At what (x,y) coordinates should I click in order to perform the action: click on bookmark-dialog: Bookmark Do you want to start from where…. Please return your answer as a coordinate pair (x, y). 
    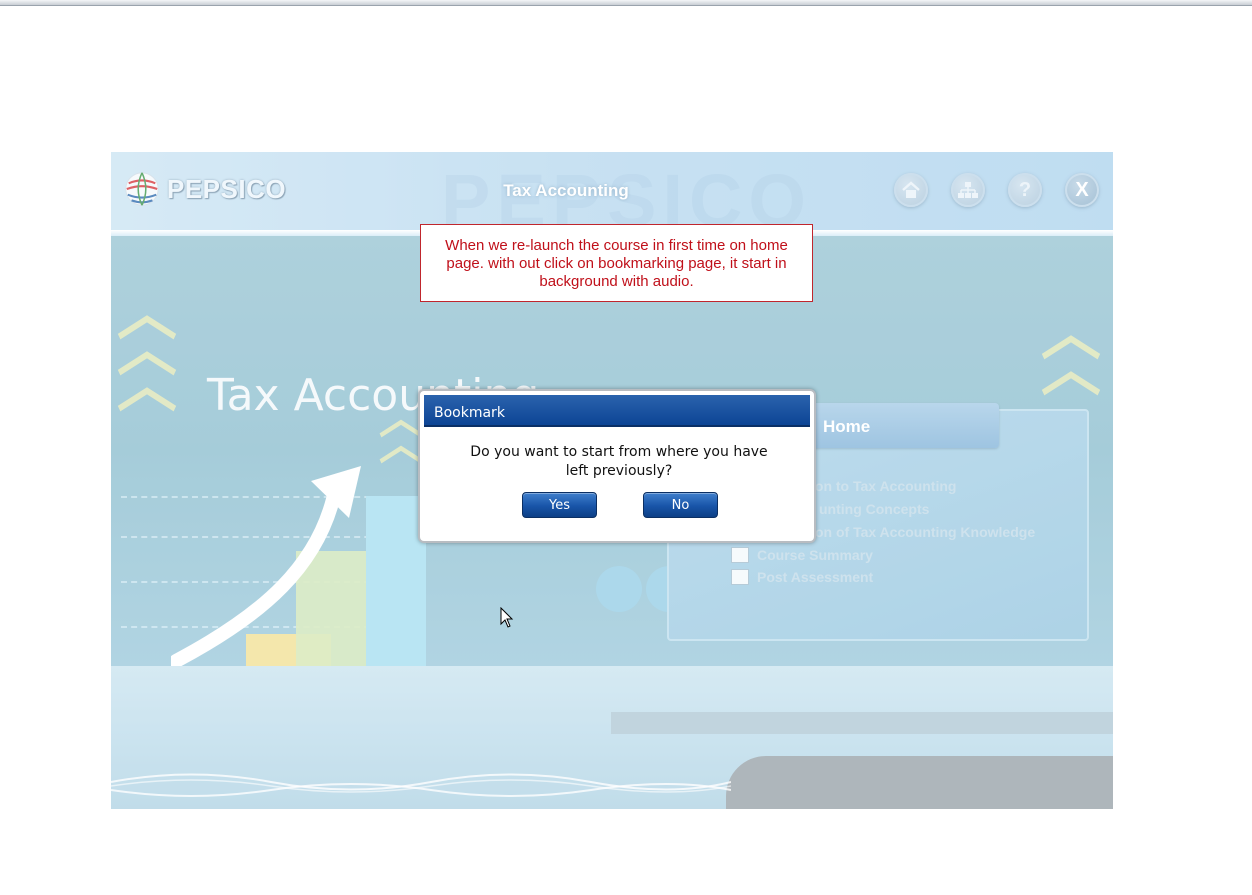
    Looking at the image, I should click on (617, 466).